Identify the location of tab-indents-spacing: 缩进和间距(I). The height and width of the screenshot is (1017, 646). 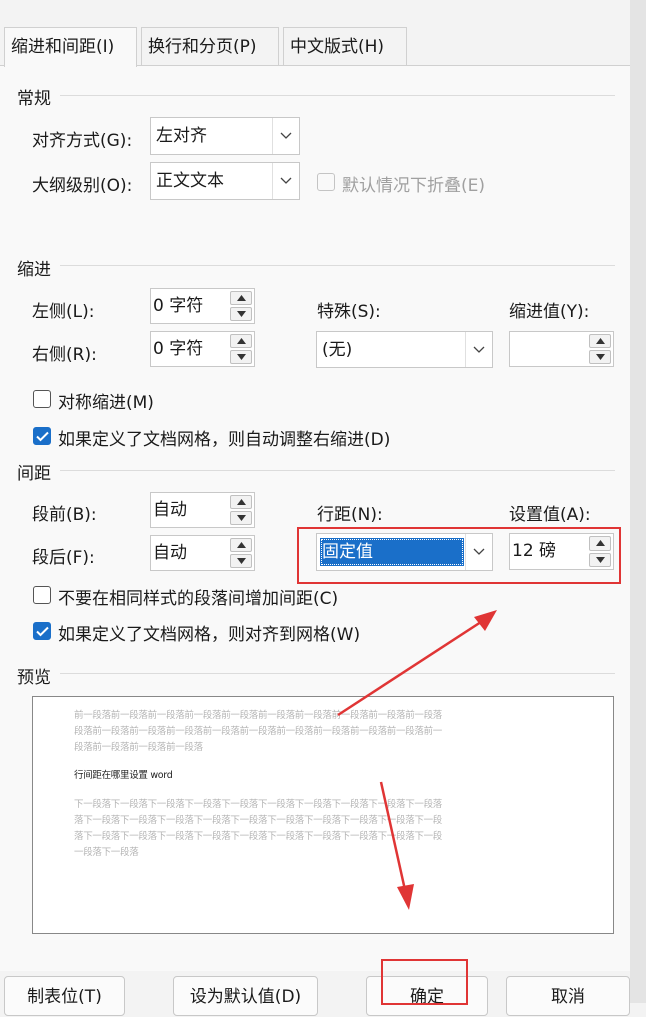
(70, 47).